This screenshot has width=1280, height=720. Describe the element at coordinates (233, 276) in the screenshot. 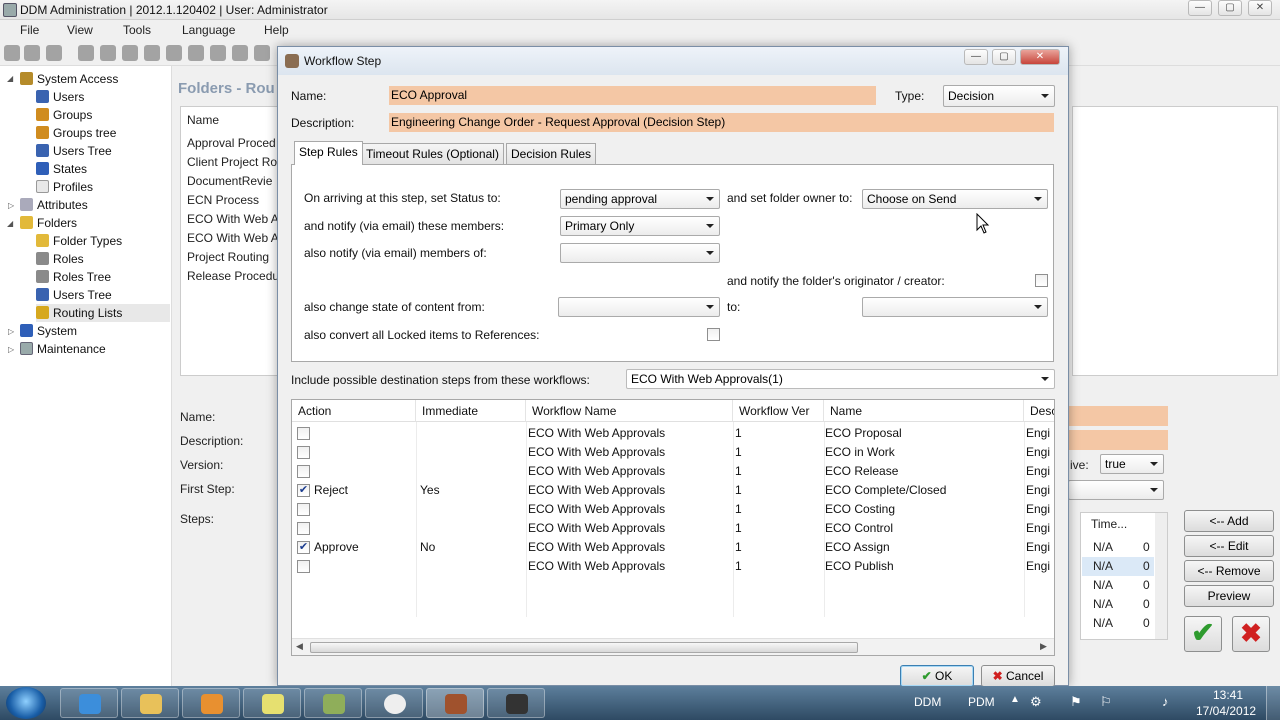

I see `list-item: Release Procedu` at that location.